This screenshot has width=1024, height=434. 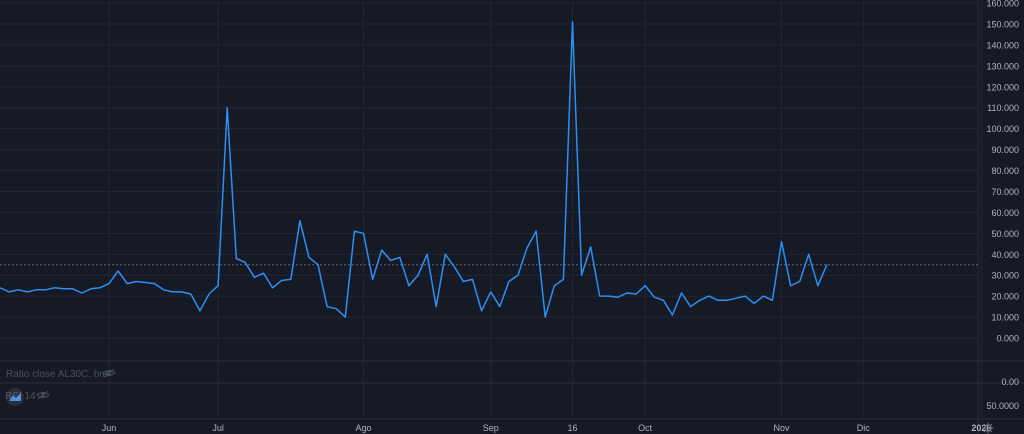 What do you see at coordinates (1007, 339) in the screenshot?
I see `y-tick-label: 0.000` at bounding box center [1007, 339].